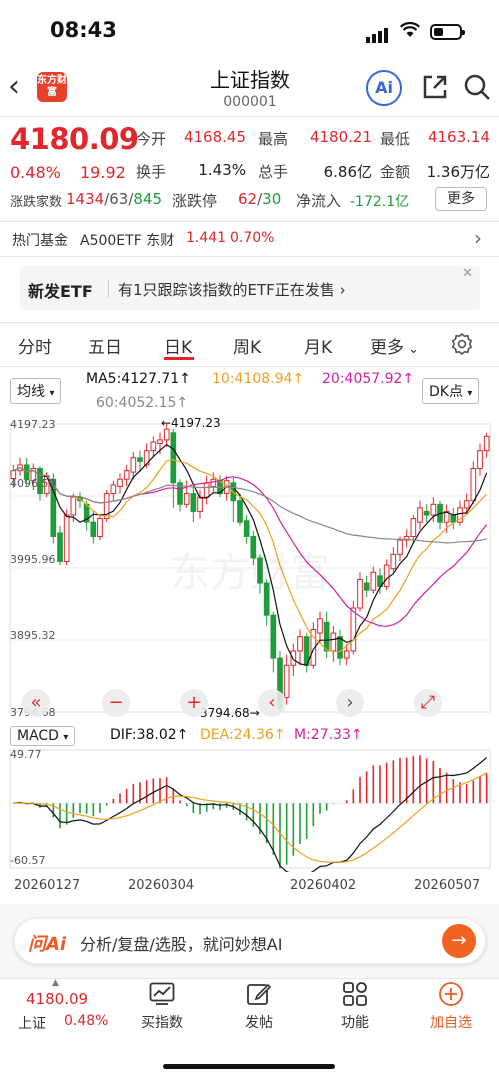 The image size is (499, 1080). Describe the element at coordinates (435, 87) in the screenshot. I see `share-icon` at that location.